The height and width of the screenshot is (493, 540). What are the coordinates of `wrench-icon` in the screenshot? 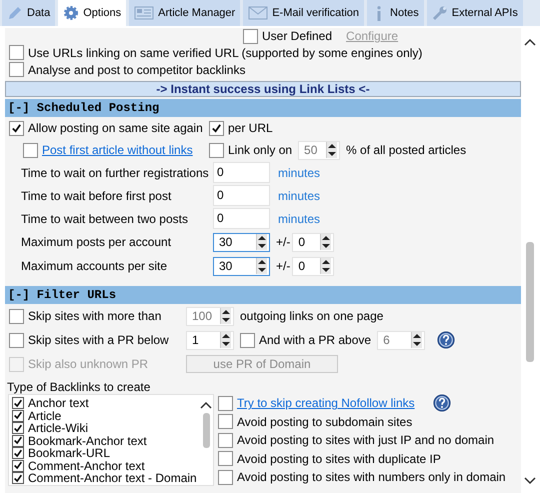 It's located at (440, 13).